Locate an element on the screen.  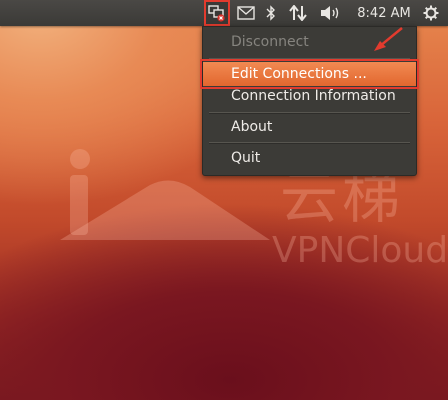
menu-item-about: About is located at coordinates (309, 127).